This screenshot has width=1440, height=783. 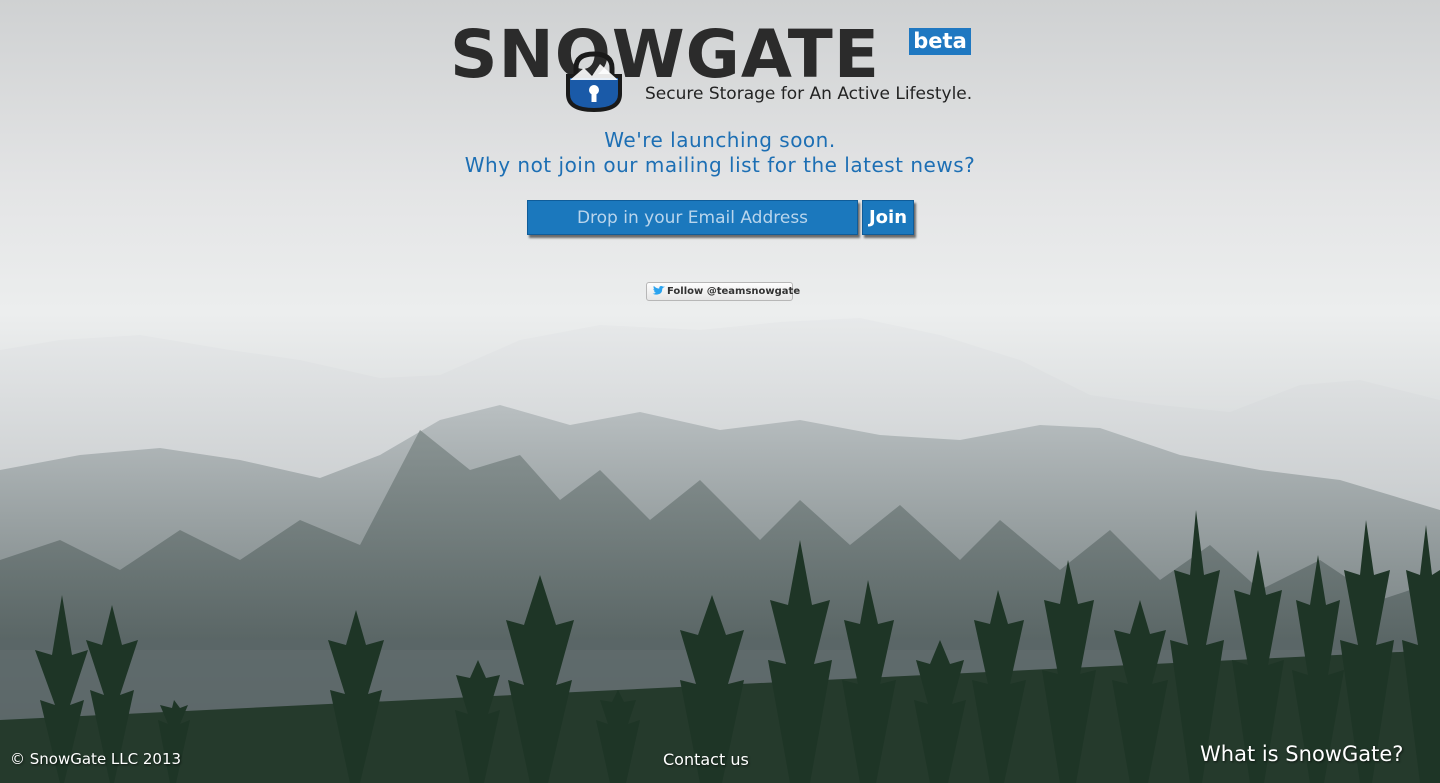 What do you see at coordinates (809, 94) in the screenshot?
I see `logo-tagline: Secure Storage for An Active Lifestyle.` at bounding box center [809, 94].